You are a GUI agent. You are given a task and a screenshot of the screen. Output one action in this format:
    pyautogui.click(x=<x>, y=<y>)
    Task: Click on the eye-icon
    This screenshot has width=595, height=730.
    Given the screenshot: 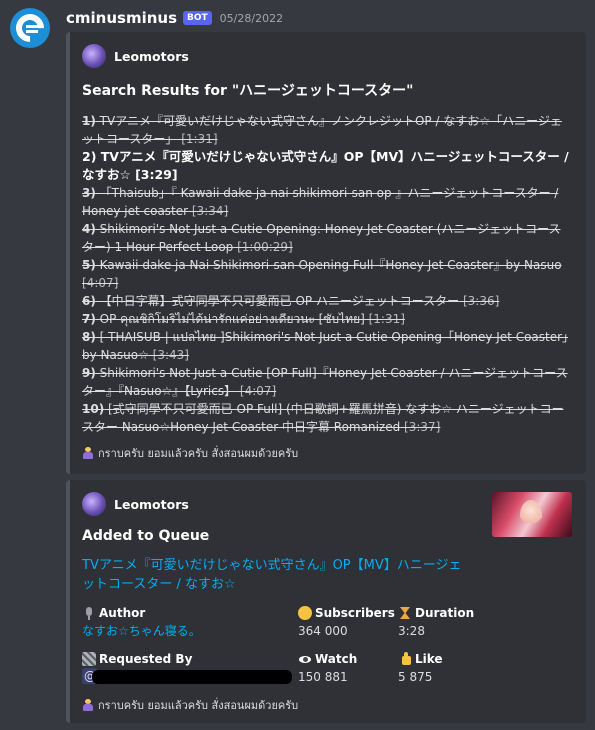 What is the action you would take?
    pyautogui.click(x=305, y=659)
    